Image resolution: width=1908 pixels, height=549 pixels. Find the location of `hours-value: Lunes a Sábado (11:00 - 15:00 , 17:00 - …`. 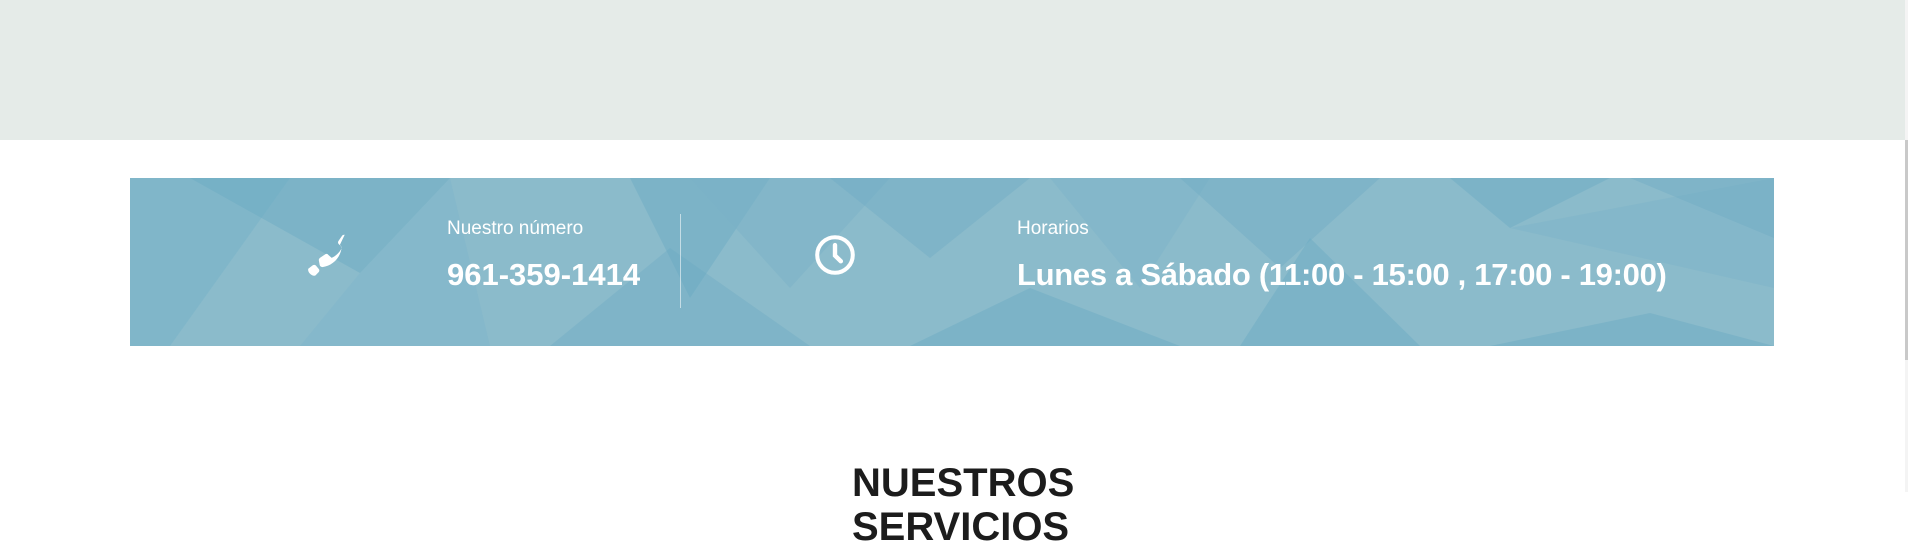

hours-value: Lunes a Sábado (11:00 - 15:00 , 17:00 - … is located at coordinates (1342, 274).